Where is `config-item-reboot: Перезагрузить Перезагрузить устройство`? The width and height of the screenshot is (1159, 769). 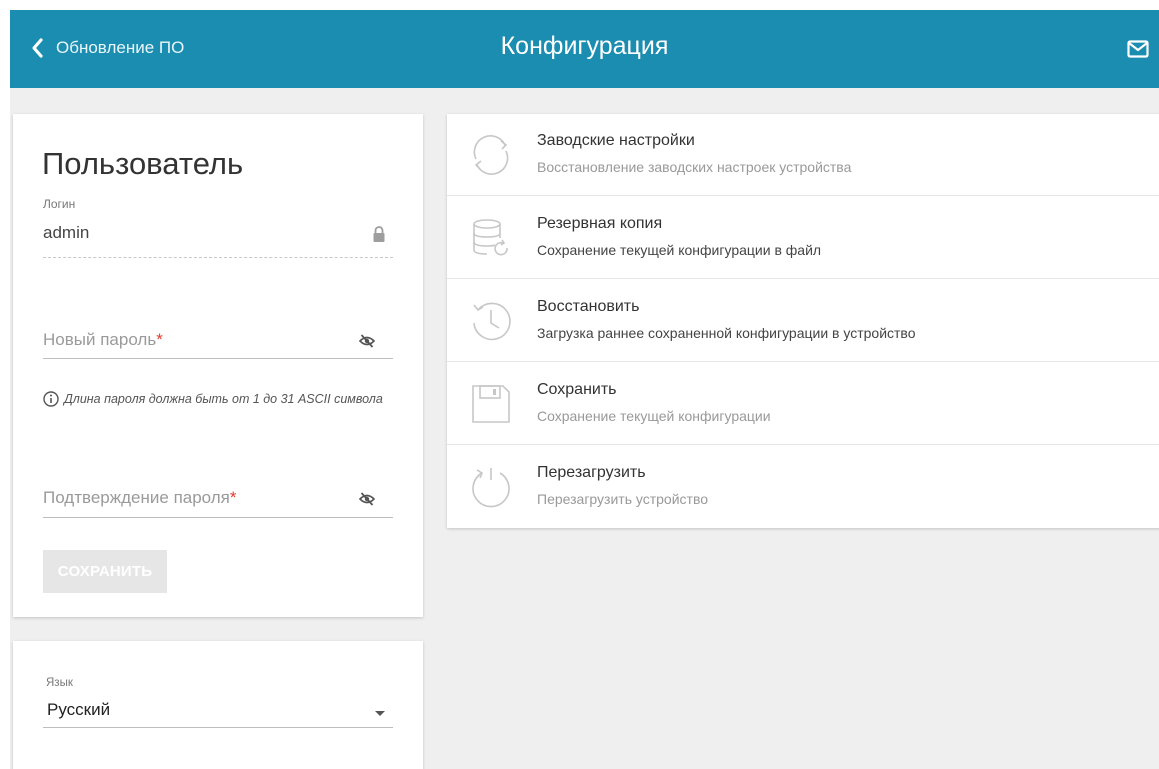 config-item-reboot: Перезагрузить Перезагрузить устройство is located at coordinates (803, 487).